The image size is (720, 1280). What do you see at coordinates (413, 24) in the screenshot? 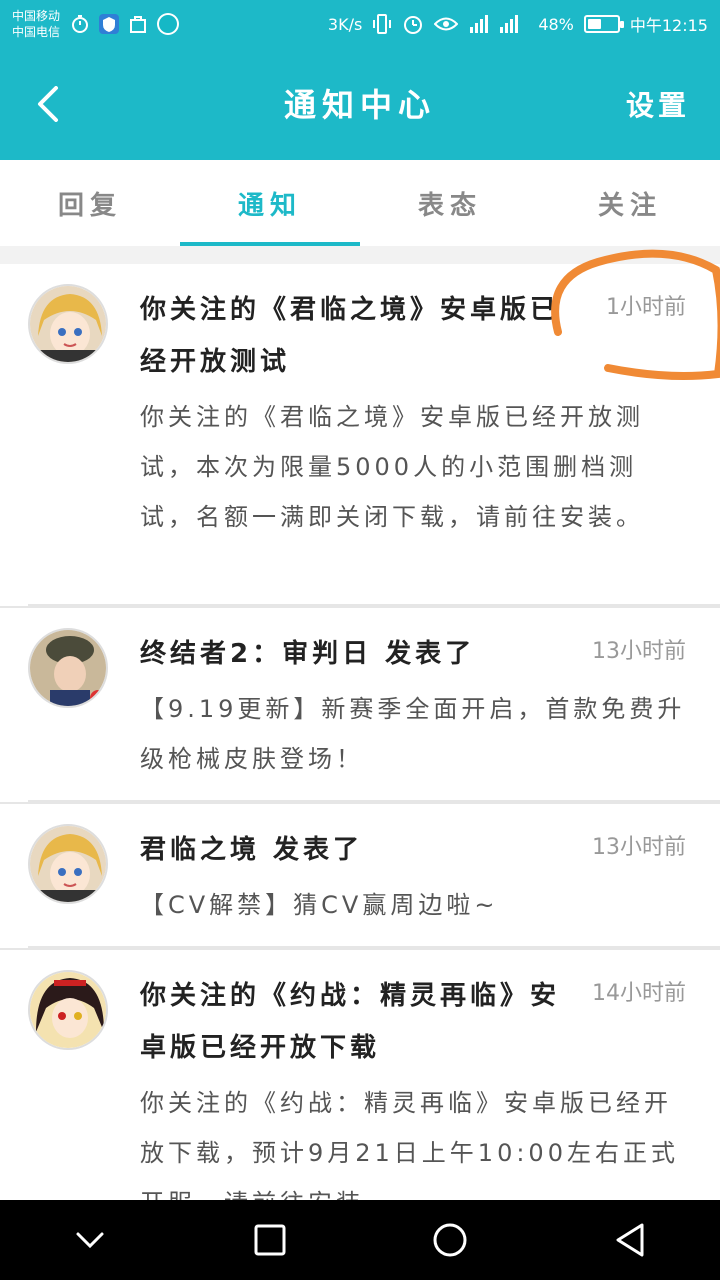
I see `alarm-icon` at bounding box center [413, 24].